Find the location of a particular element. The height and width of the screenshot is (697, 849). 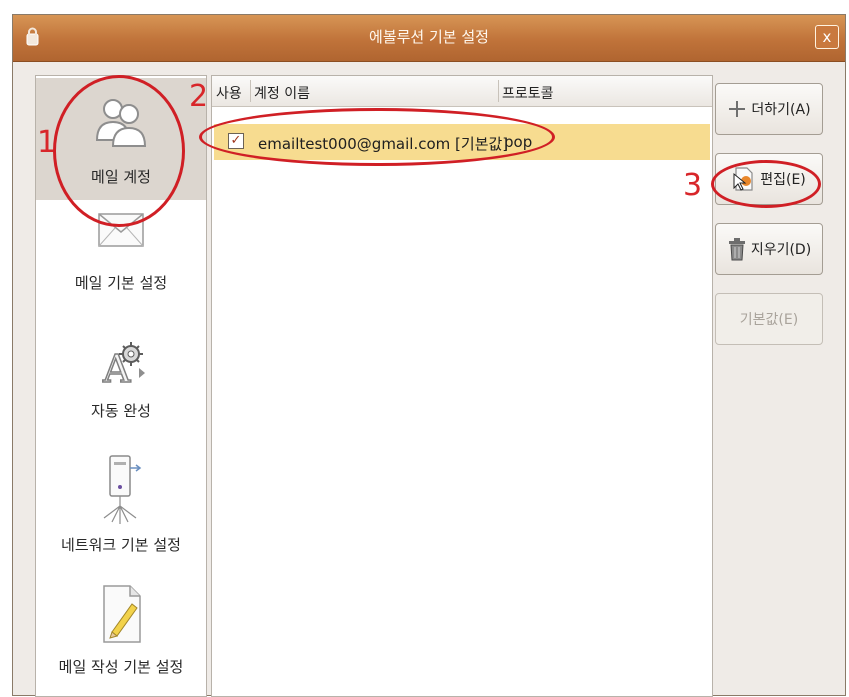

set-default-button: 기본값(E) is located at coordinates (769, 319).